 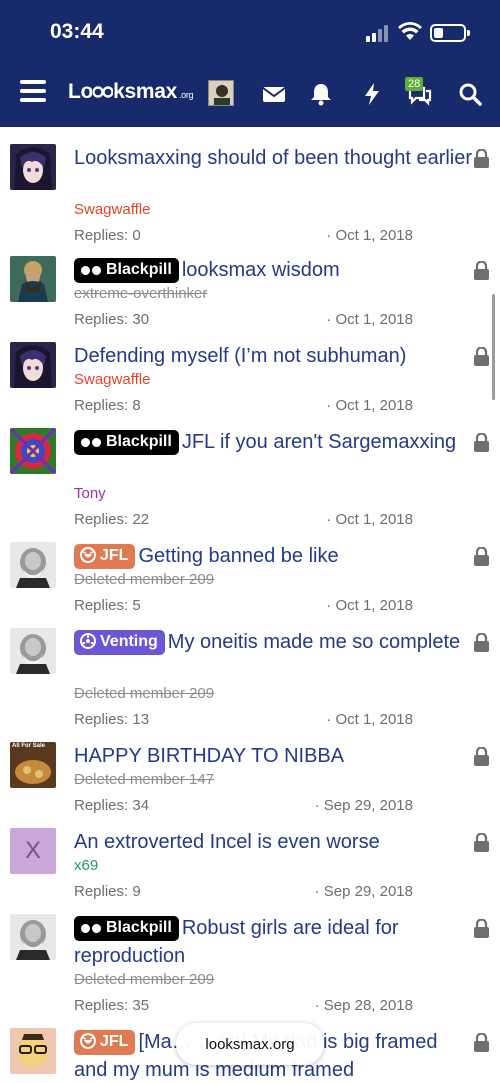 I want to click on thread-title: Blackpill looksmax wisdom, so click(x=274, y=270).